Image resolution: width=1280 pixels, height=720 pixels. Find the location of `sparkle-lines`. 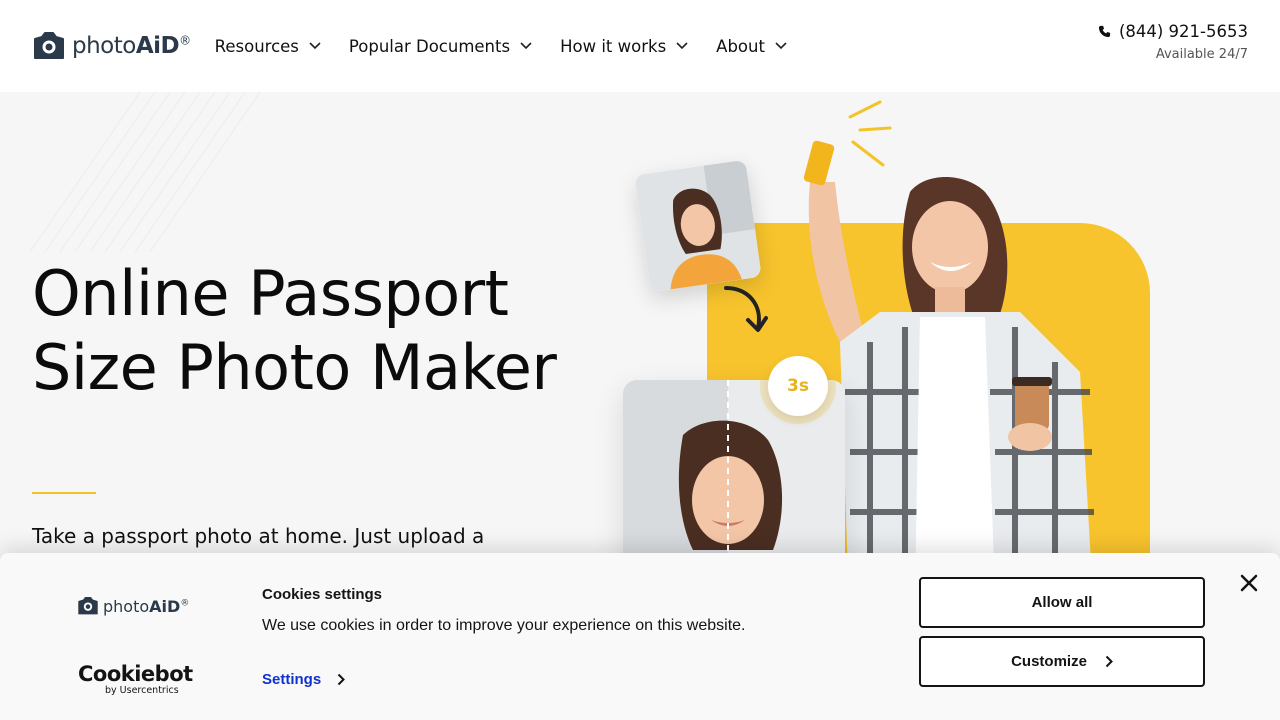

sparkle-lines is located at coordinates (870, 133).